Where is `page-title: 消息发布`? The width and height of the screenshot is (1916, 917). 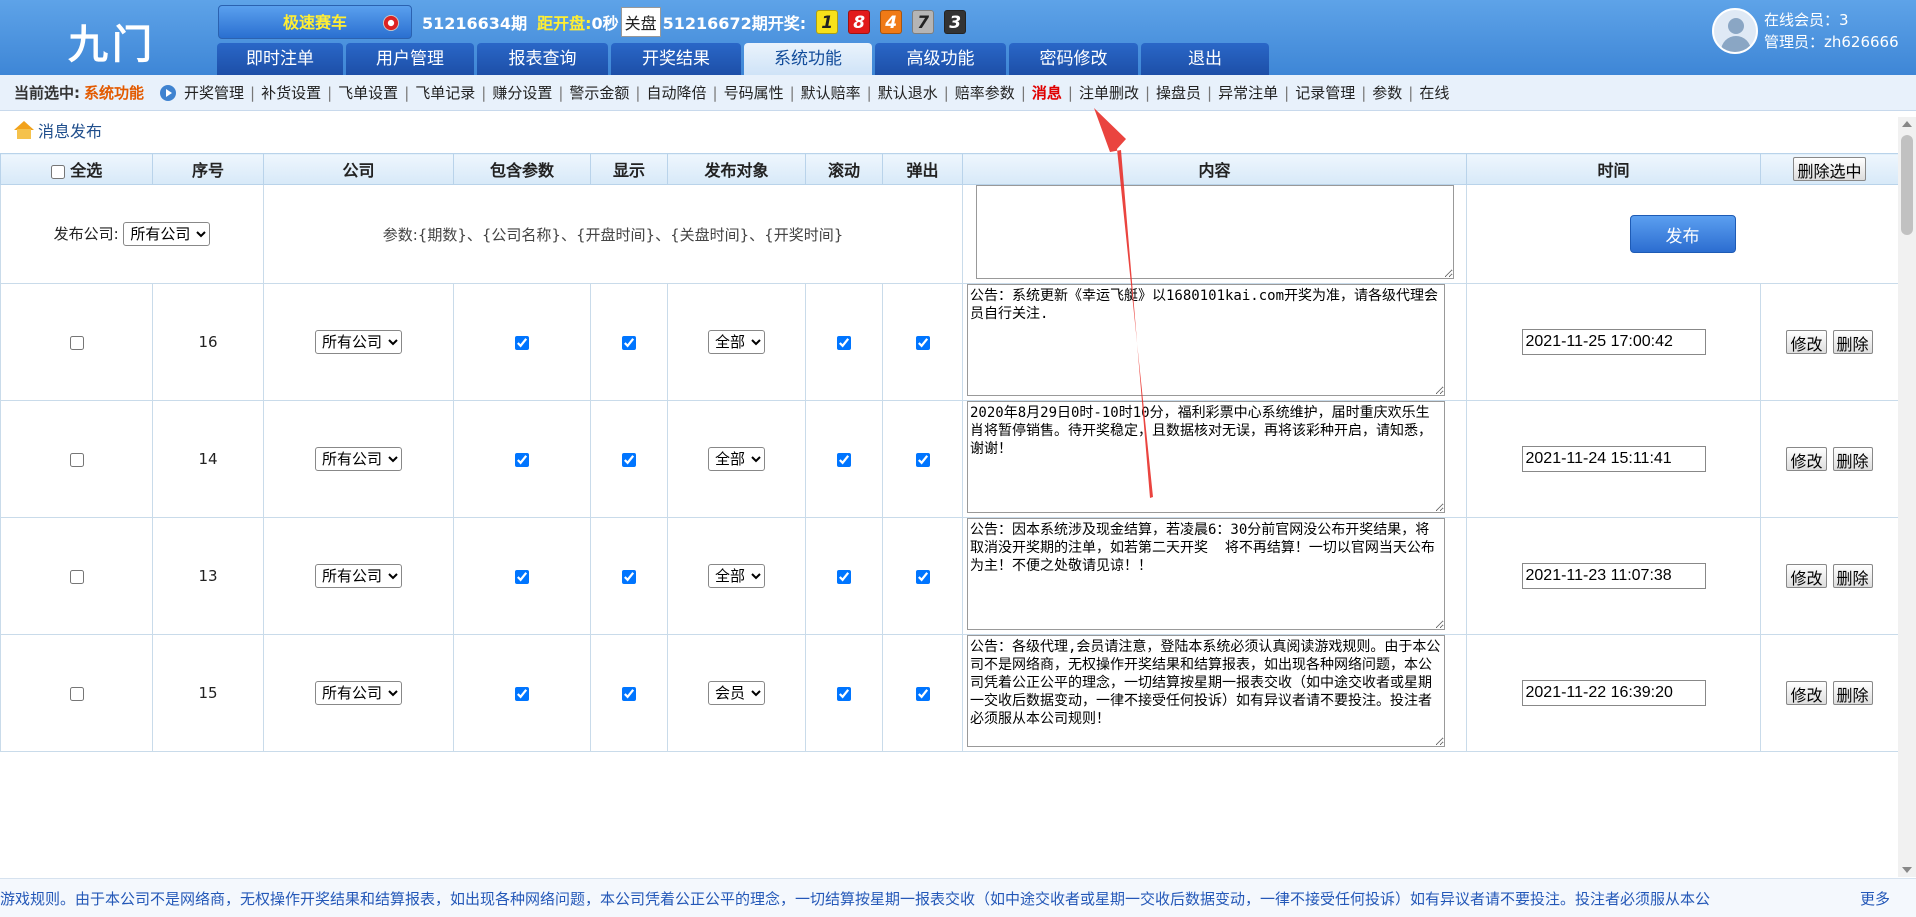 page-title: 消息发布 is located at coordinates (70, 131).